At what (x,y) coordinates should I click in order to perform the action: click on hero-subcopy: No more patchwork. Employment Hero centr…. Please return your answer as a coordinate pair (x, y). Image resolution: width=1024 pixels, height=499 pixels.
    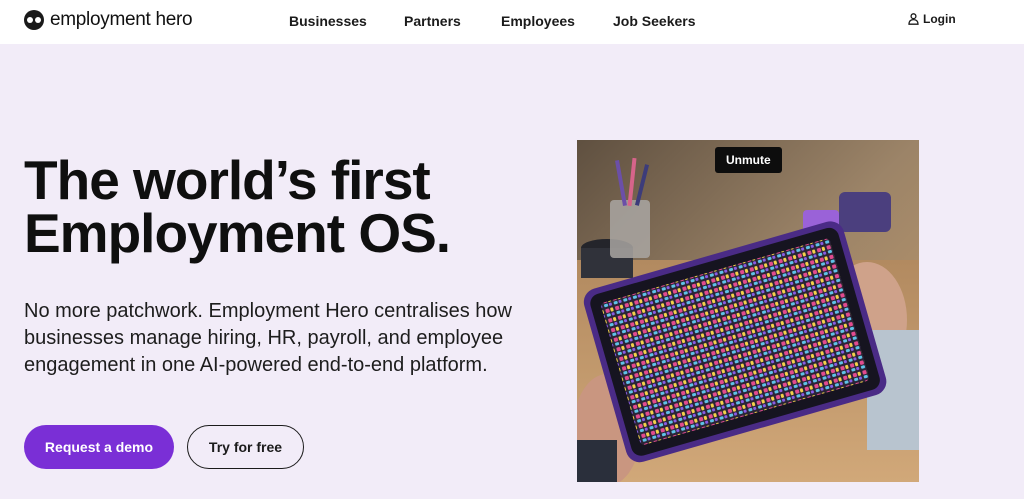
    Looking at the image, I should click on (268, 338).